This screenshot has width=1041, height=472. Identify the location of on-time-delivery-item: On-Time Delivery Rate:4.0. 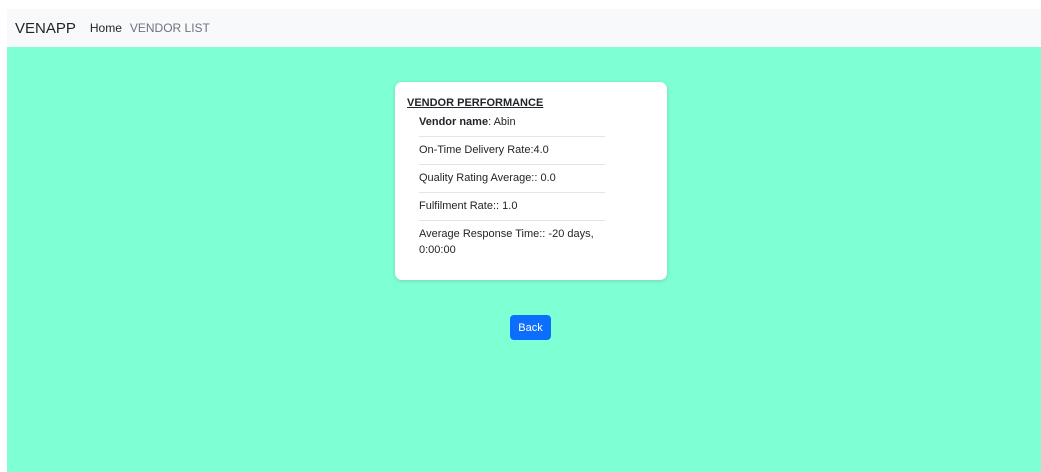
(512, 151).